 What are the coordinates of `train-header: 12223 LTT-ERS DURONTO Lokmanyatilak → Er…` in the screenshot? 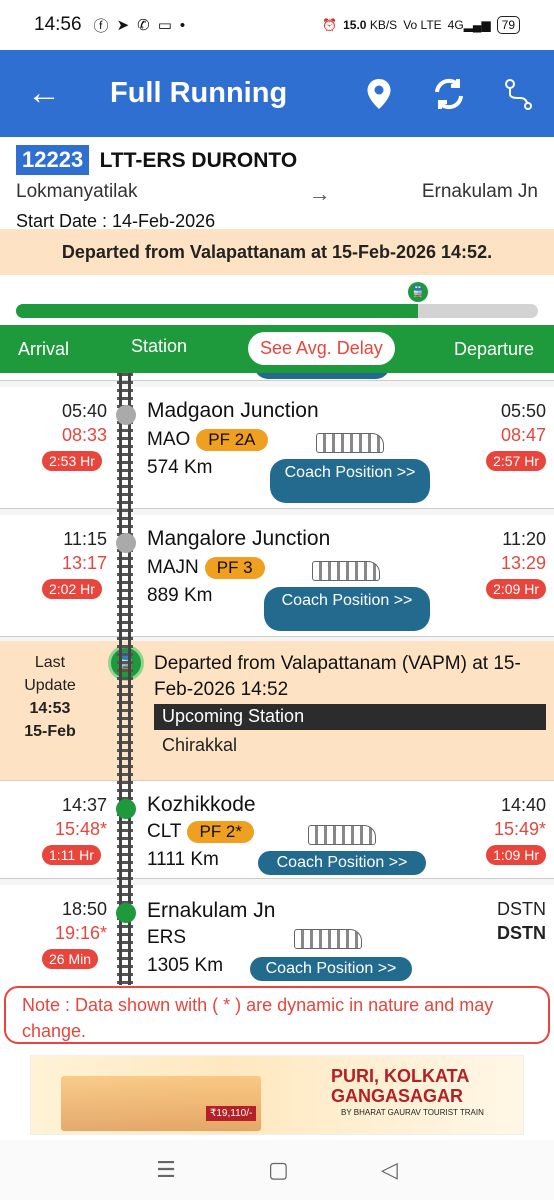 It's located at (277, 184).